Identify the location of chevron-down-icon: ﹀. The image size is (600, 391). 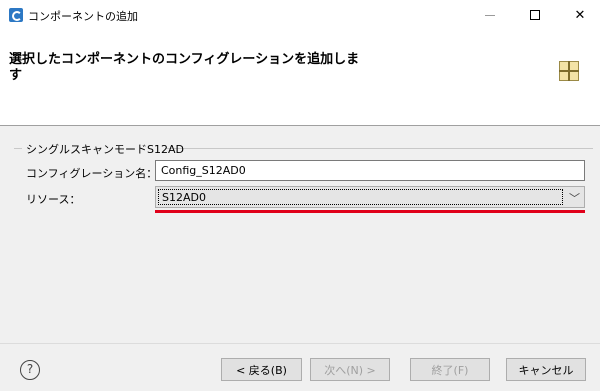
(574, 198).